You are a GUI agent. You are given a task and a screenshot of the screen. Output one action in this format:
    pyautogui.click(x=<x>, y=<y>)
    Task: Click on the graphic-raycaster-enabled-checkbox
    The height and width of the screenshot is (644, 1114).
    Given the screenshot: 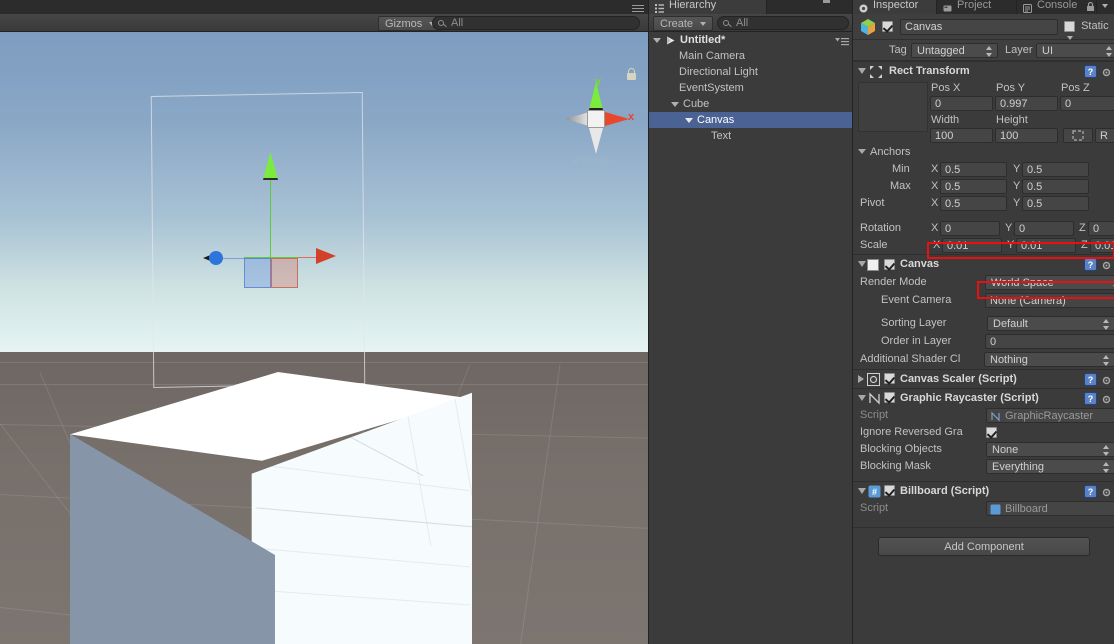 What is the action you would take?
    pyautogui.click(x=889, y=397)
    